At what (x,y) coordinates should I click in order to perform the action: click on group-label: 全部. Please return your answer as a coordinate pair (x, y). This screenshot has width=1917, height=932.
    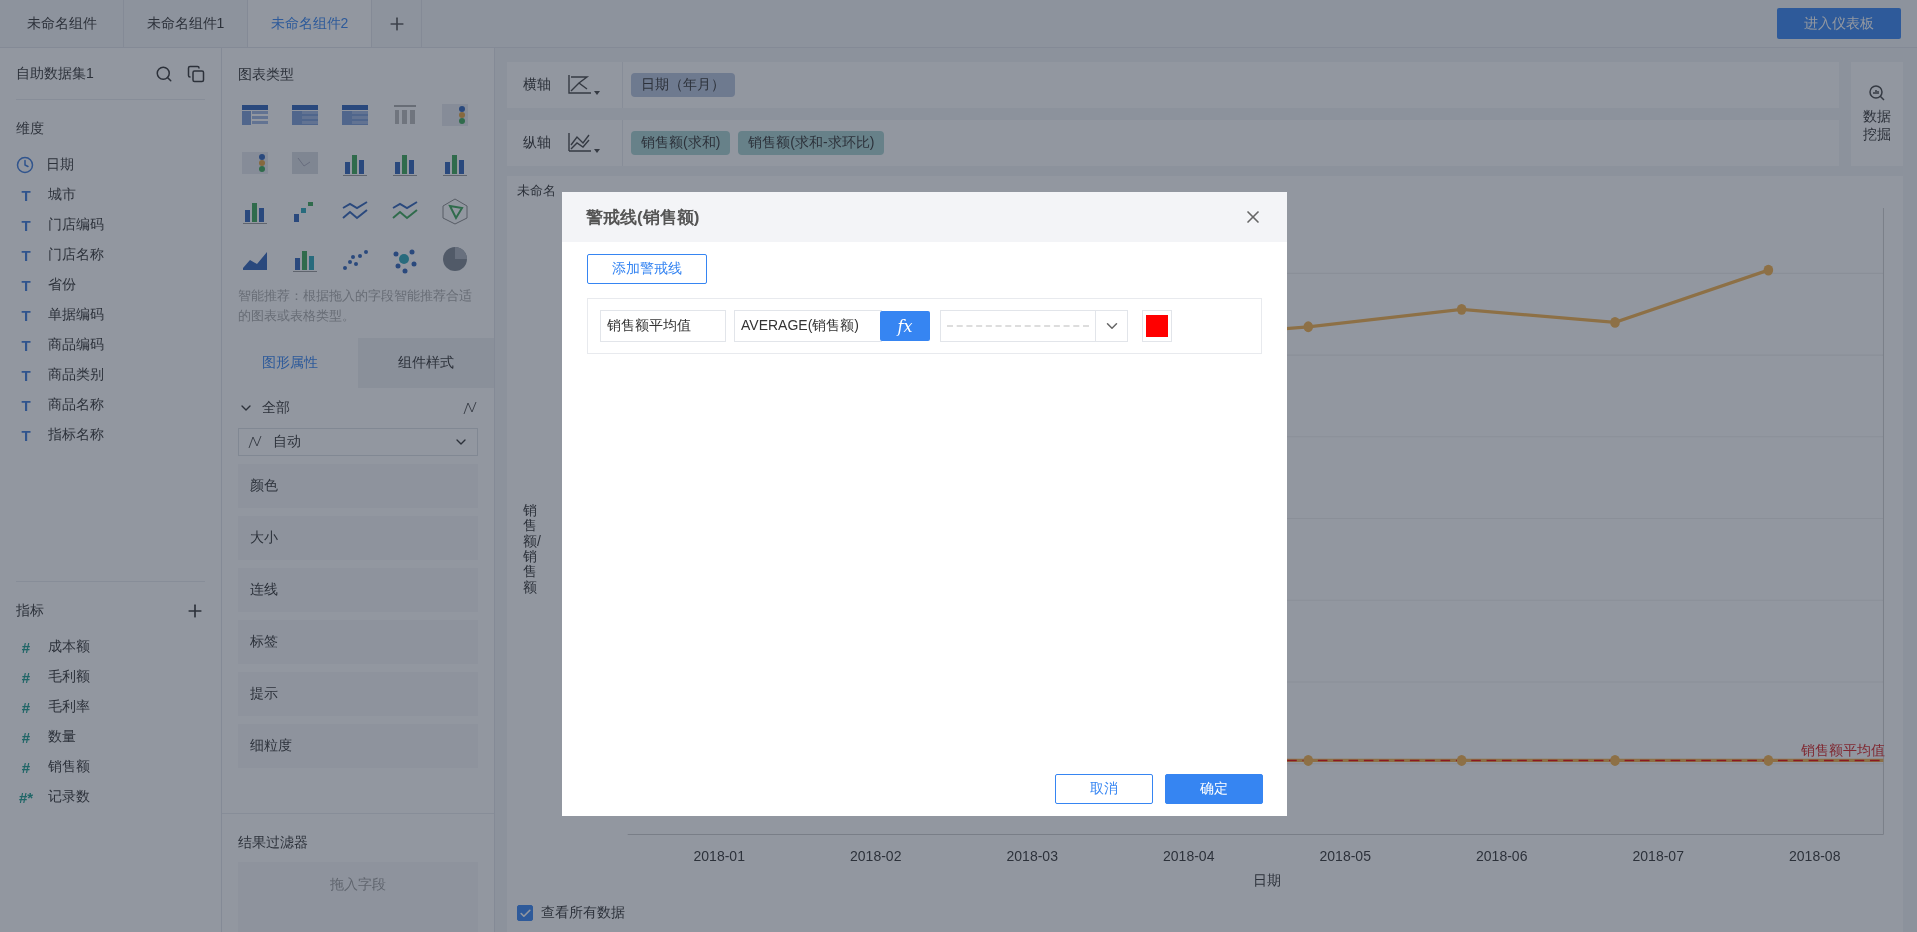
    Looking at the image, I should click on (276, 408).